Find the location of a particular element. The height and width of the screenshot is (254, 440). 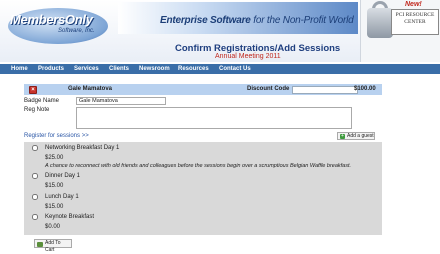

add-guest-label: Add a guest is located at coordinates (360, 136).